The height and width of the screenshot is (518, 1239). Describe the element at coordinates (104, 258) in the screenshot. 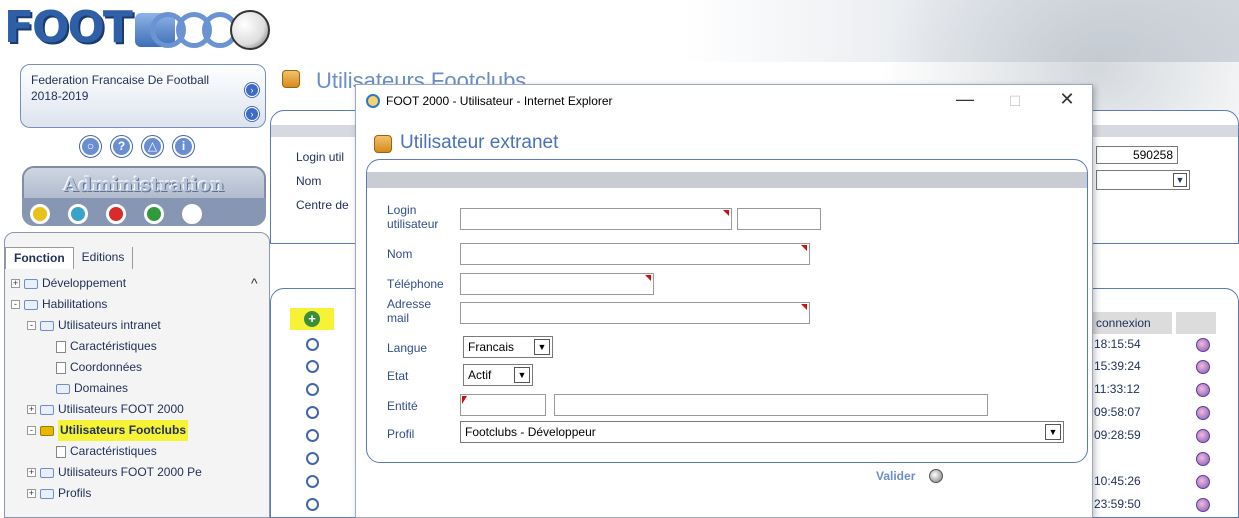

I see `tab-editions: Editions` at that location.